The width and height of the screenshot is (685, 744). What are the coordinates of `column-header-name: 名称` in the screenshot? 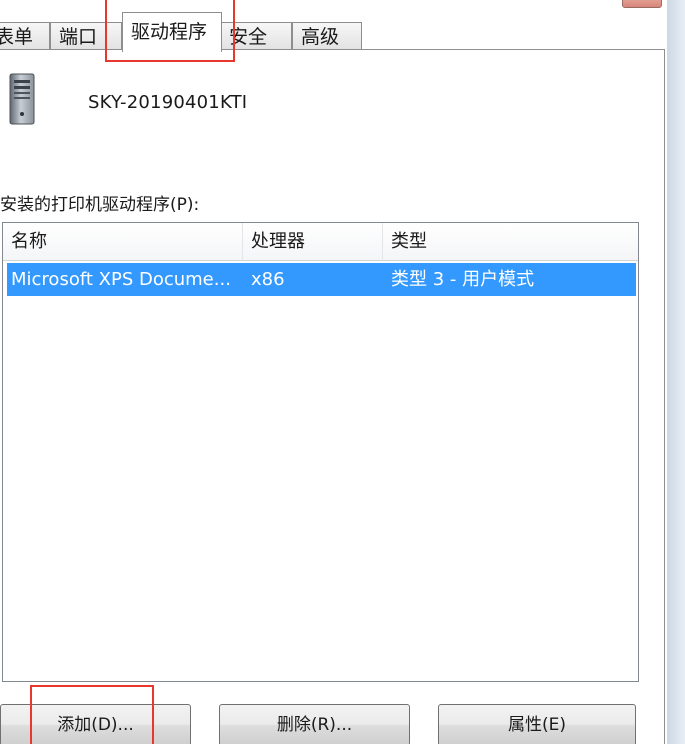 It's located at (123, 242).